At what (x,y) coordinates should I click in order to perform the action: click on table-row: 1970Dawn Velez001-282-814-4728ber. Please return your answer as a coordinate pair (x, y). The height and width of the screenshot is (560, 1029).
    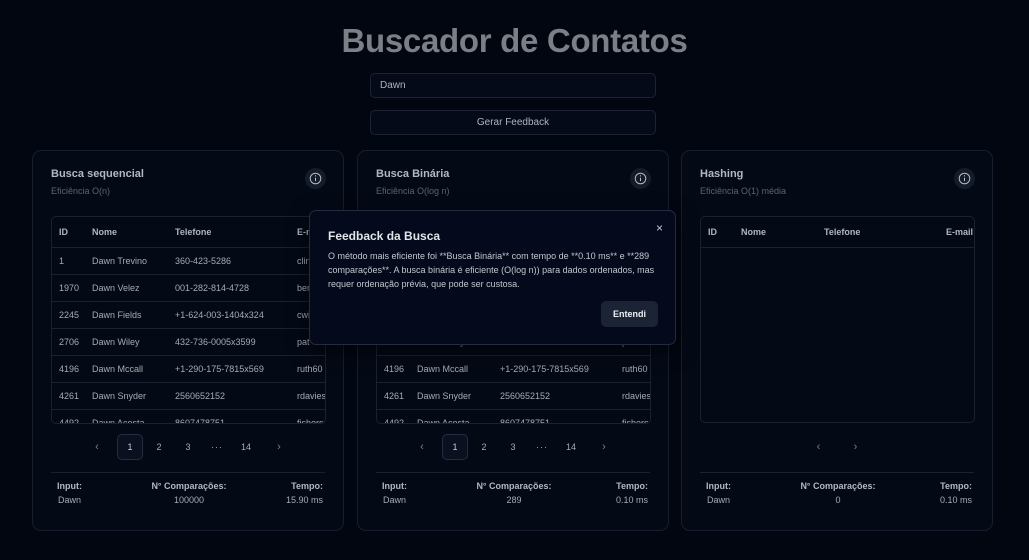
    Looking at the image, I should click on (188, 288).